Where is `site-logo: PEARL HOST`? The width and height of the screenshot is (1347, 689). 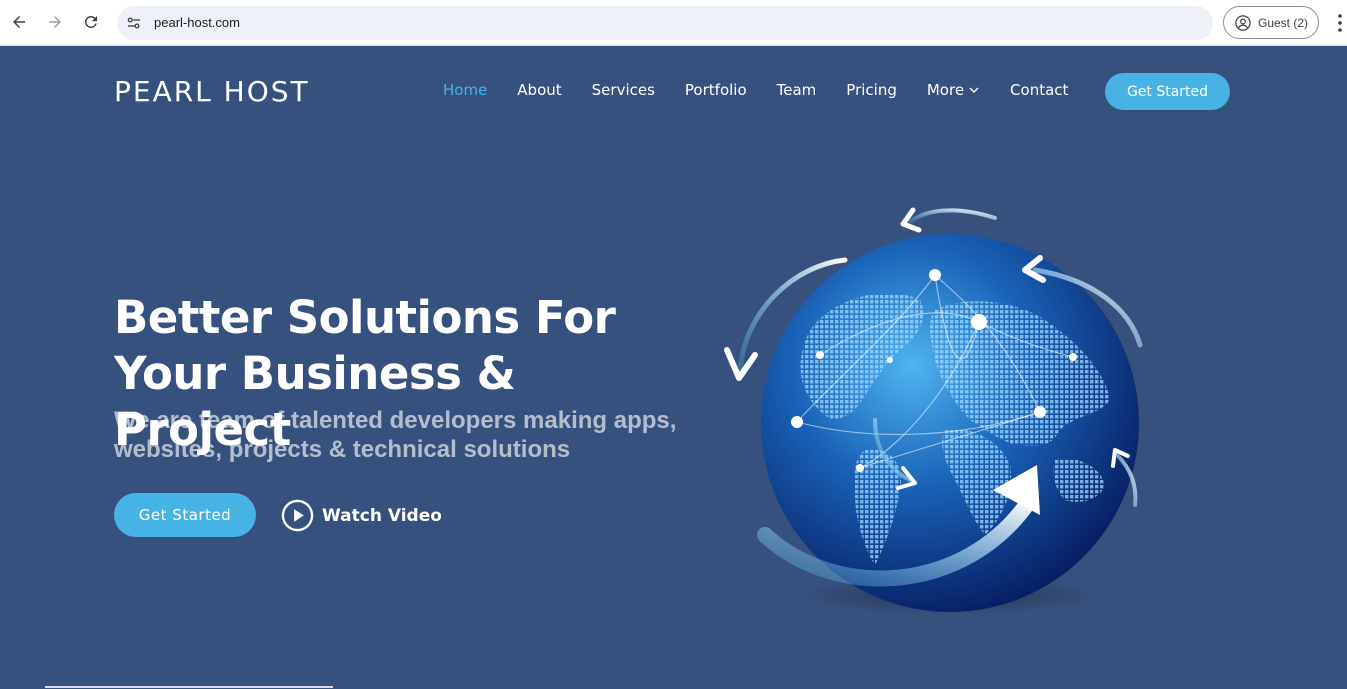 site-logo: PEARL HOST is located at coordinates (212, 91).